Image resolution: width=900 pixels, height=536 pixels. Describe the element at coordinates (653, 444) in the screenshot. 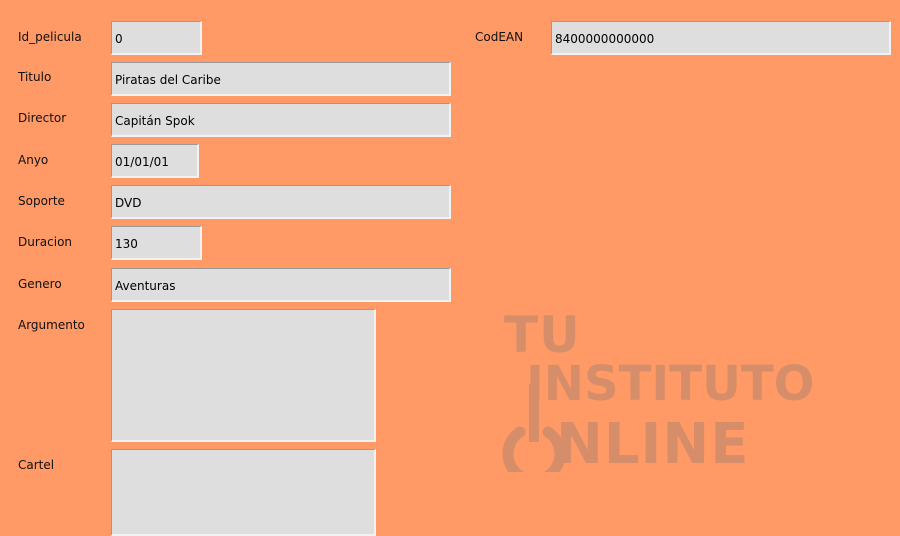

I see `watermark-line3: NLINE` at that location.